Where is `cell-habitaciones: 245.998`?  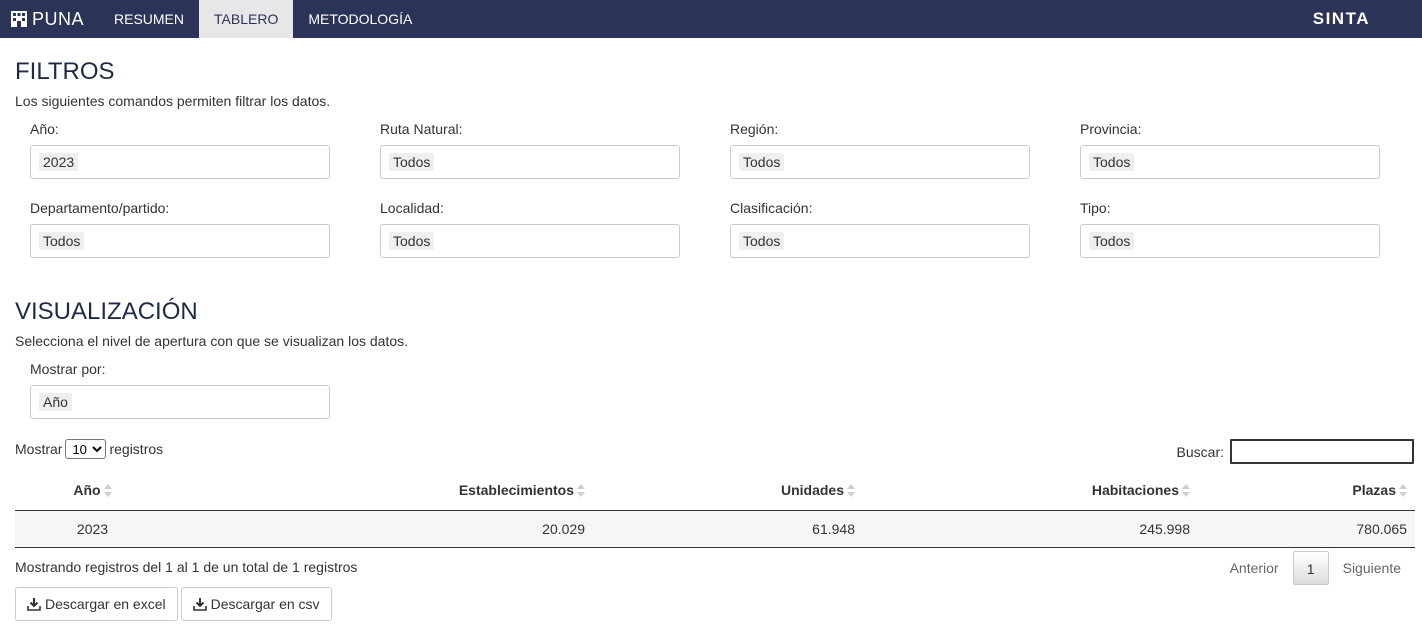
cell-habitaciones: 245.998 is located at coordinates (1030, 529).